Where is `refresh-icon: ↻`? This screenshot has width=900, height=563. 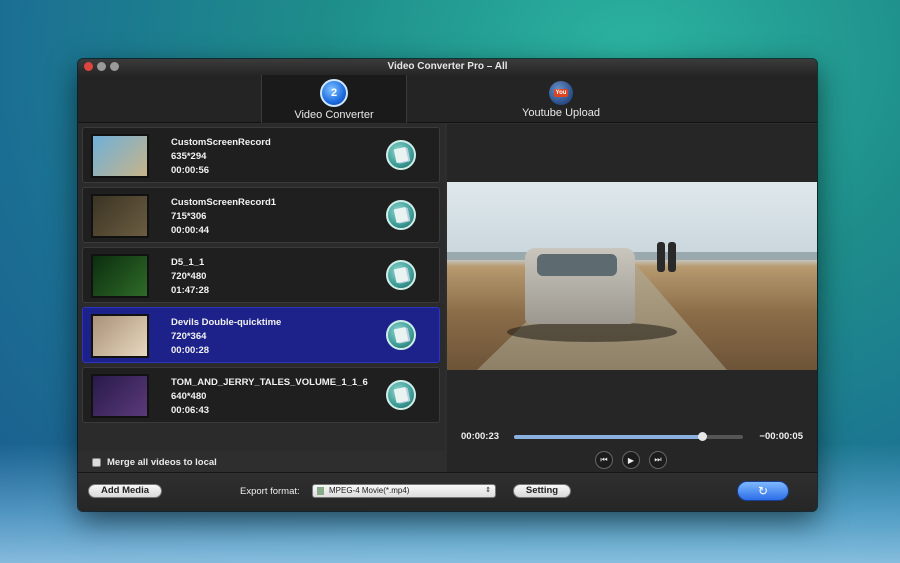
refresh-icon: ↻ is located at coordinates (763, 491).